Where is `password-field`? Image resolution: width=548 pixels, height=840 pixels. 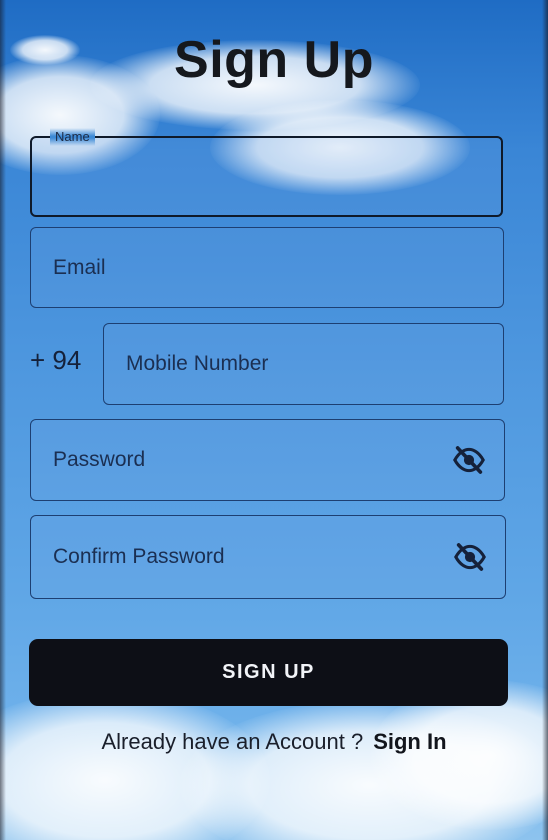 password-field is located at coordinates (267, 460).